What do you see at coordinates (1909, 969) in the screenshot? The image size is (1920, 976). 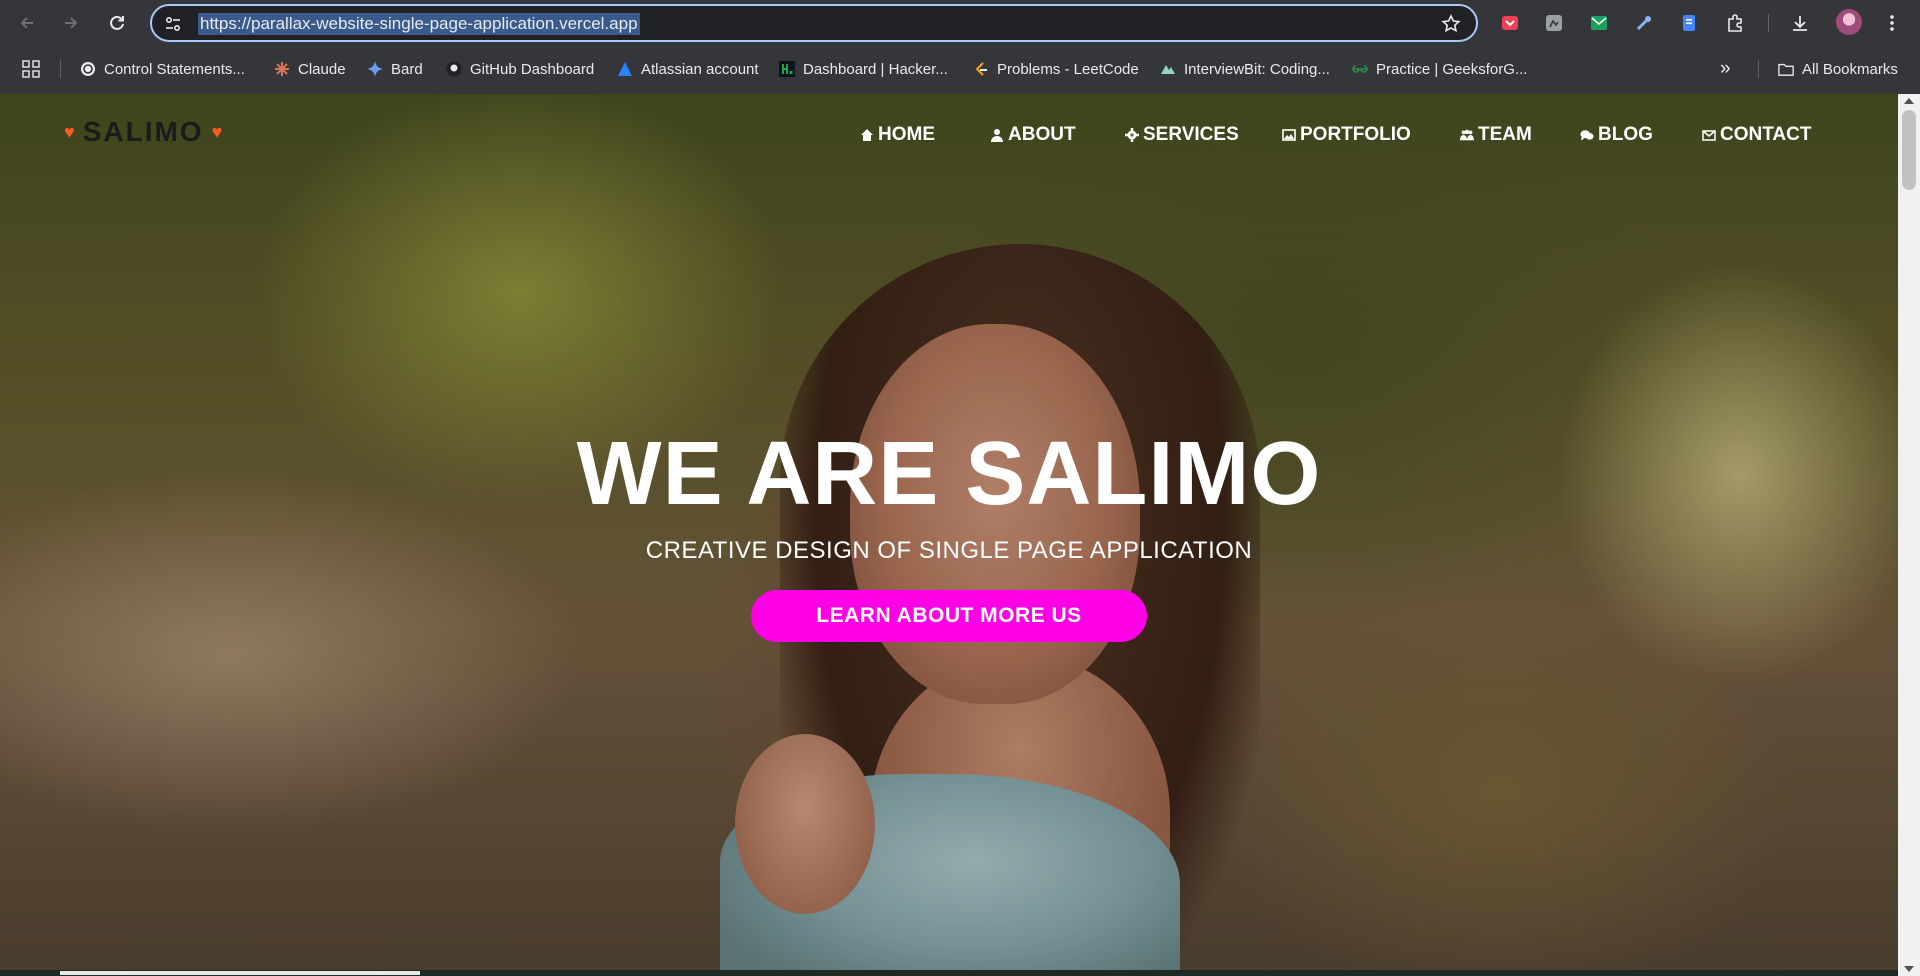 I see `scroll-down-icon` at bounding box center [1909, 969].